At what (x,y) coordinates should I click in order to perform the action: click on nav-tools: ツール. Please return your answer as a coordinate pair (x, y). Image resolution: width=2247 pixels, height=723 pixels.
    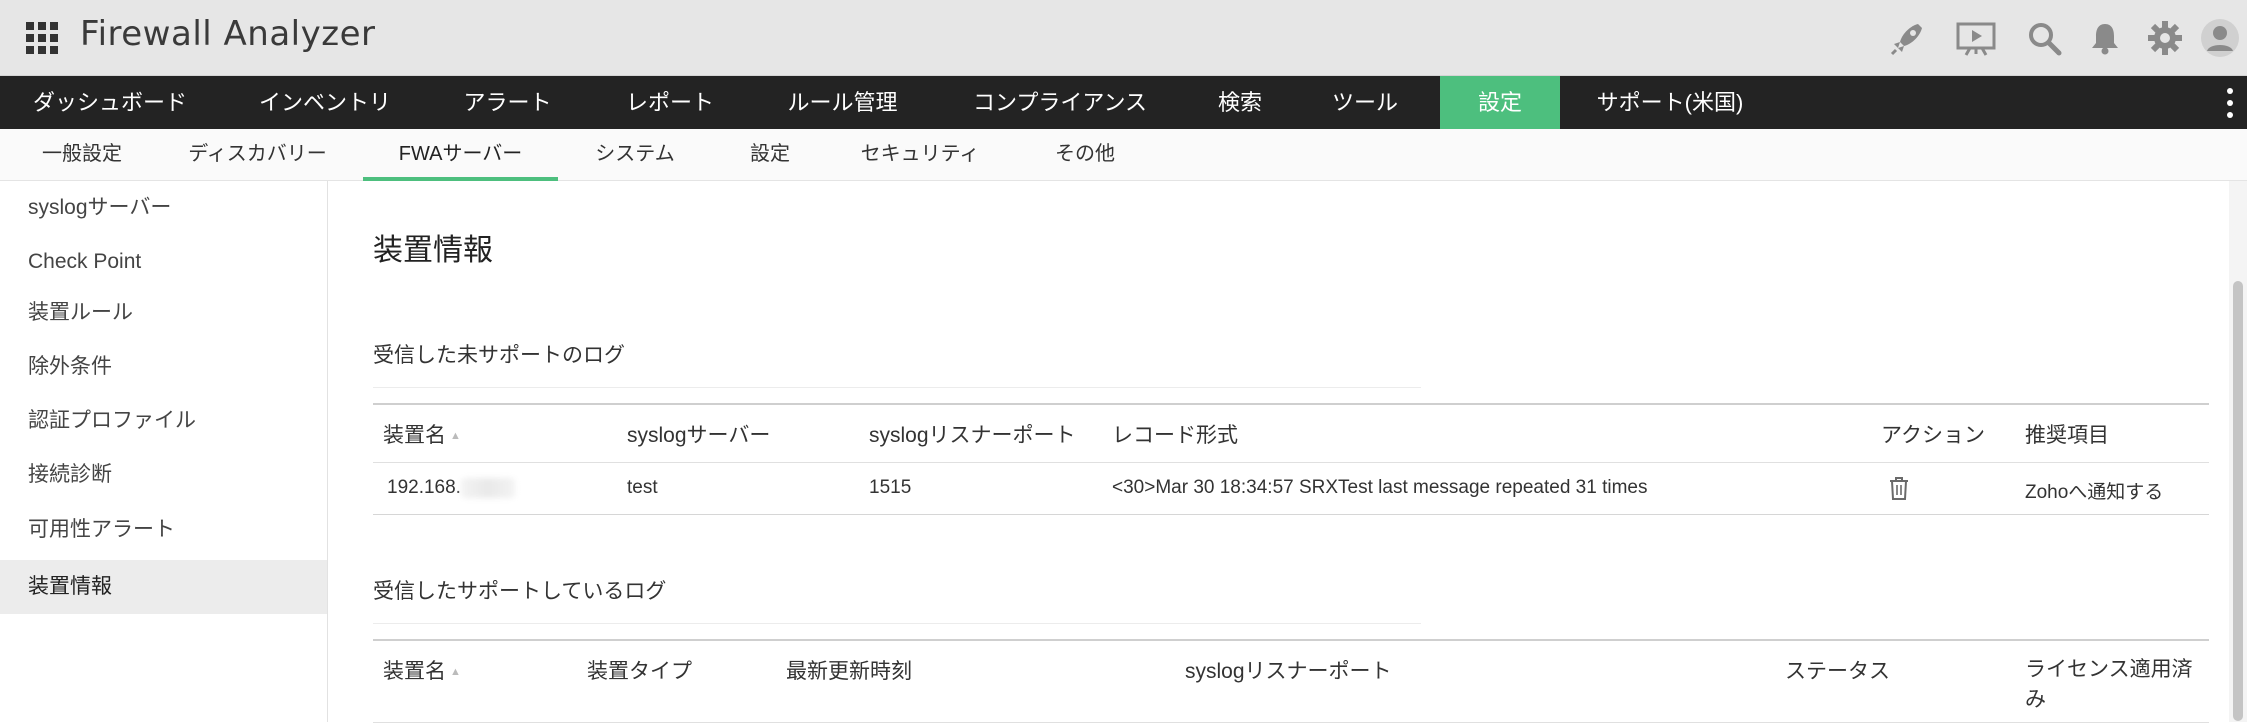
    Looking at the image, I should click on (1365, 102).